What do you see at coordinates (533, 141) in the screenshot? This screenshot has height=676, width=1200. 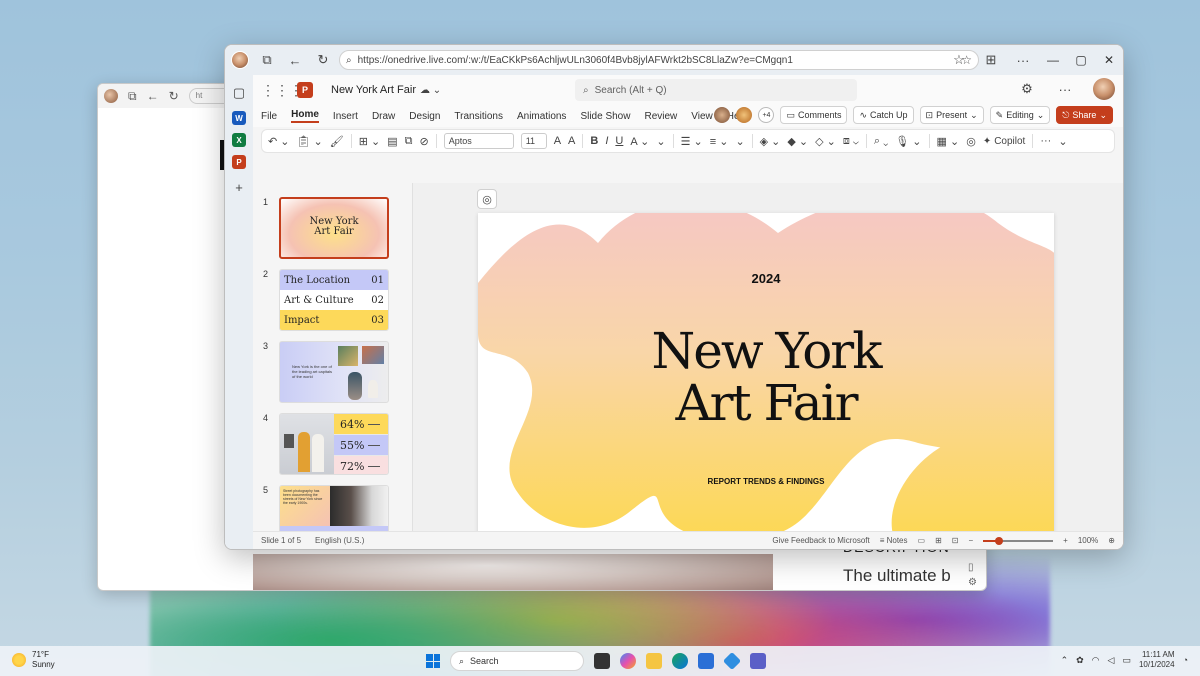 I see `font-size-select: 11` at bounding box center [533, 141].